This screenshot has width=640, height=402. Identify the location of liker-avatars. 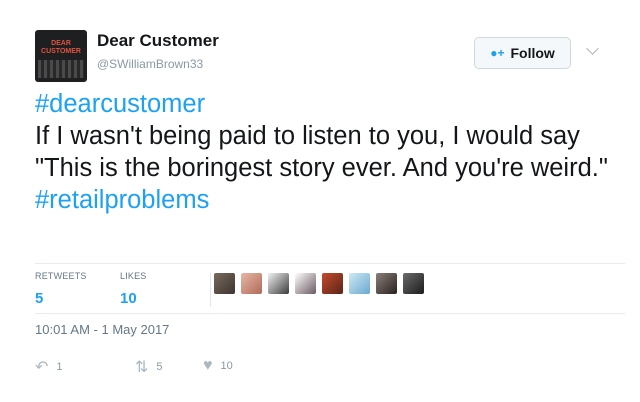
(319, 283).